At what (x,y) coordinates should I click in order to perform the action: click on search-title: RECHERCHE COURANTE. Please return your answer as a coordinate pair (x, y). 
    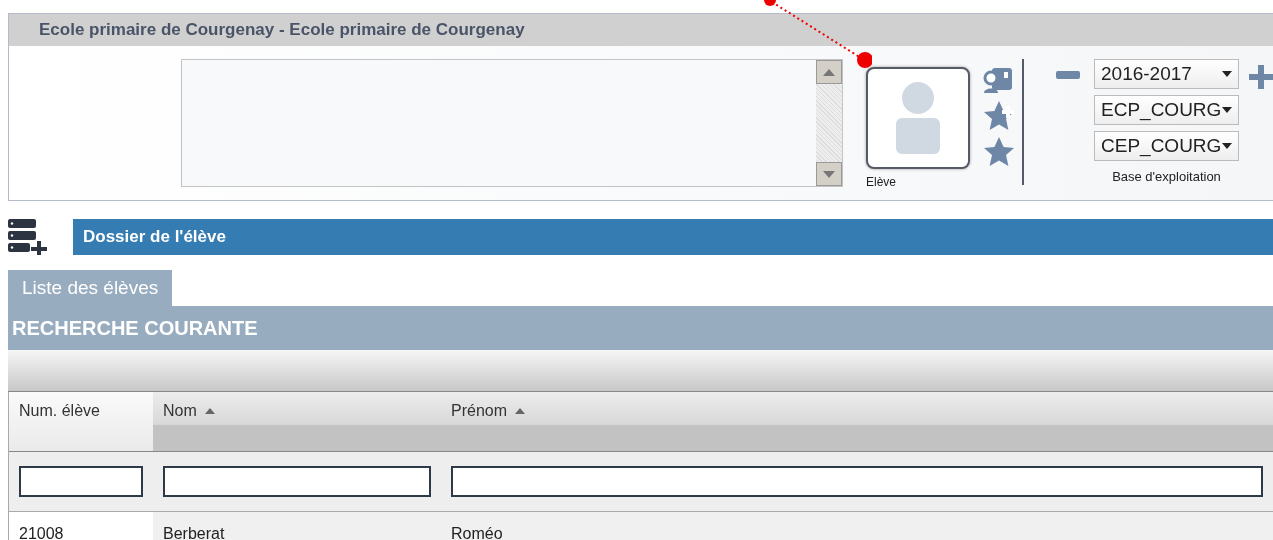
    Looking at the image, I should click on (135, 328).